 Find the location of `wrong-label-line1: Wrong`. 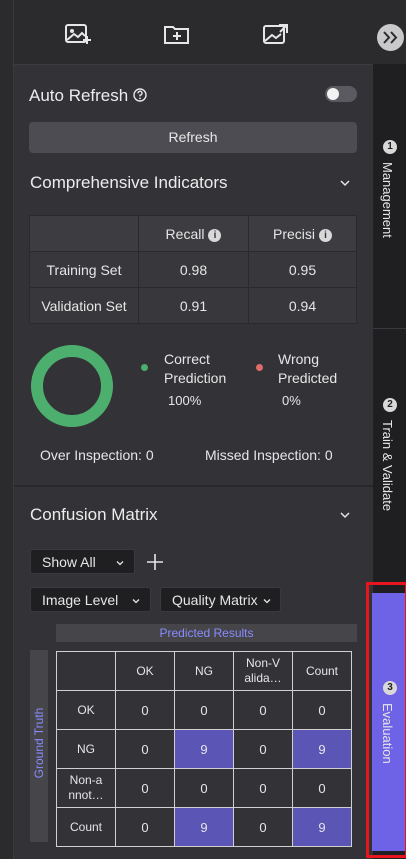

wrong-label-line1: Wrong is located at coordinates (298, 359).